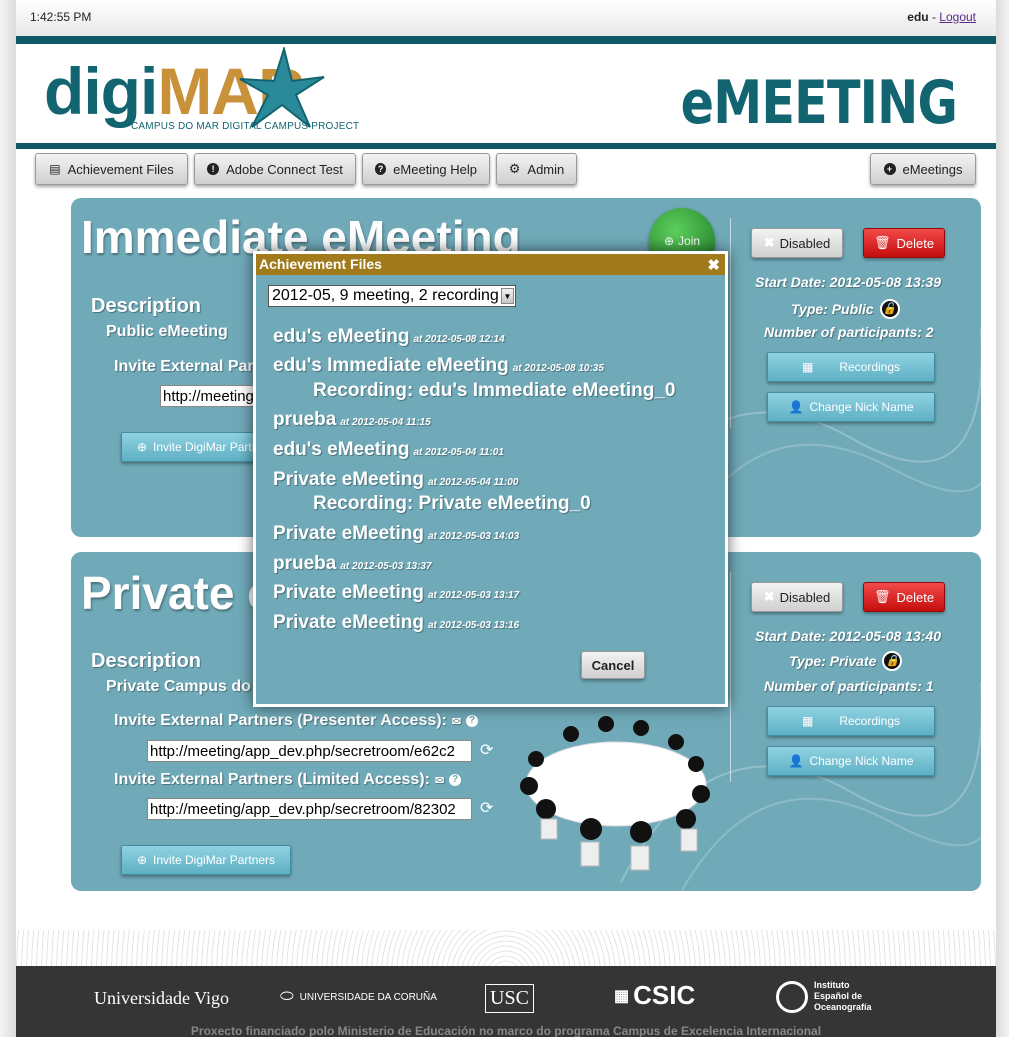 This screenshot has width=1009, height=1037. I want to click on film-icon-2: ▦, so click(807, 721).